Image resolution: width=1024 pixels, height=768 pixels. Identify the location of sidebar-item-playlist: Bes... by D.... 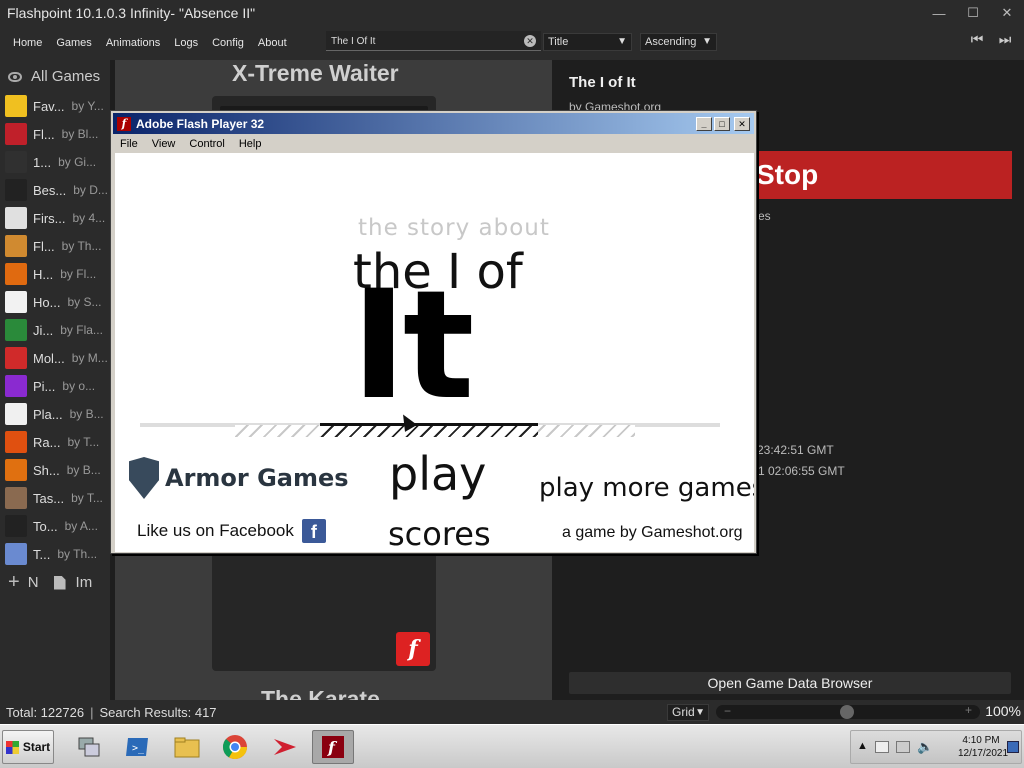
(55, 190).